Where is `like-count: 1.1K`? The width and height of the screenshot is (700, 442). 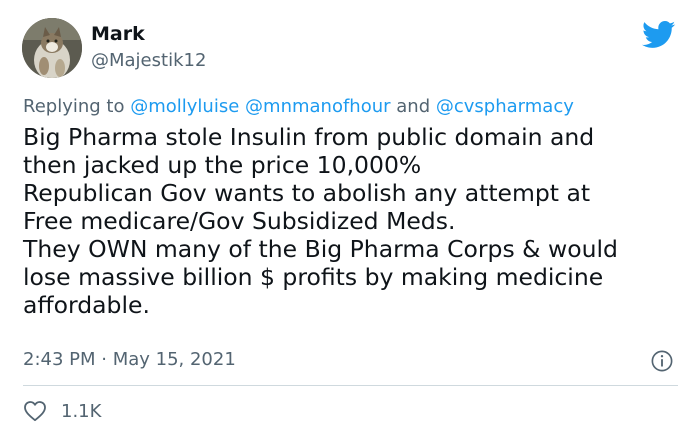
like-count: 1.1K is located at coordinates (81, 411).